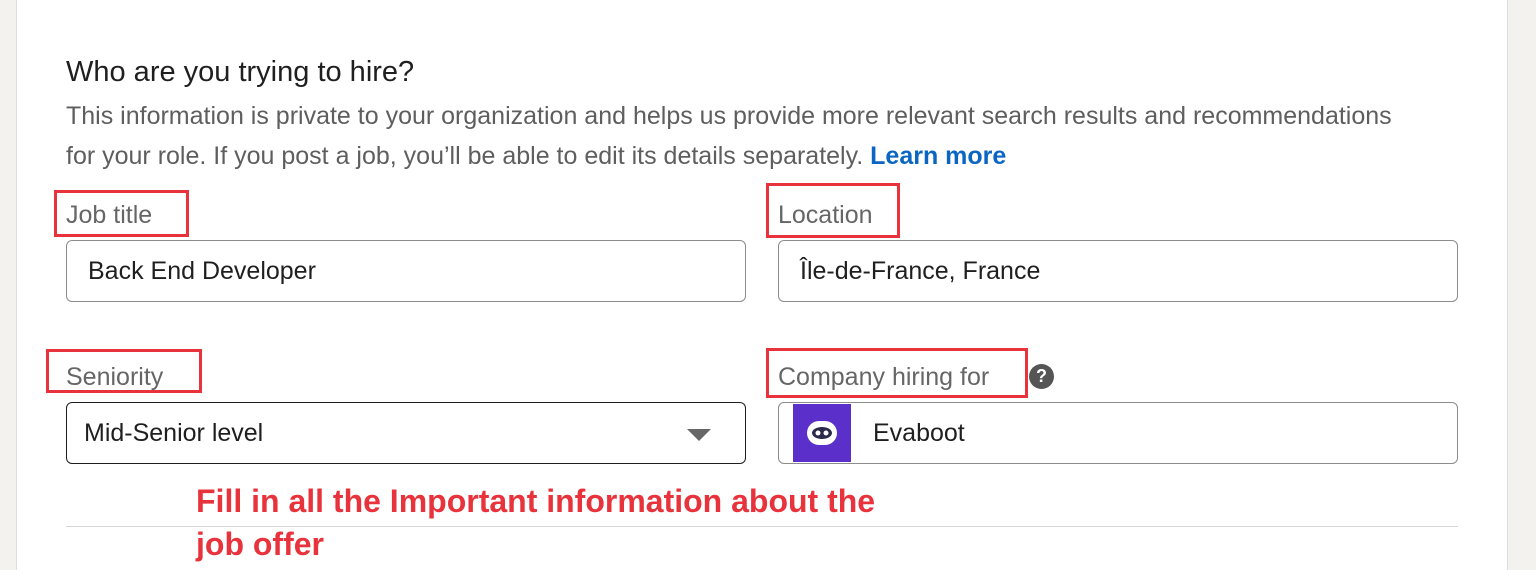 The height and width of the screenshot is (570, 1536). I want to click on company-input: Evaboot, so click(1118, 433).